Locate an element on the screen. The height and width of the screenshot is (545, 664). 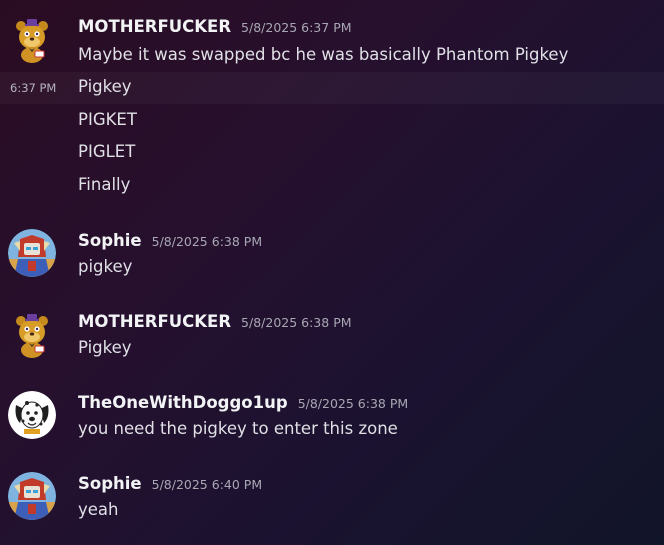
message-header: Sophie 5/8/2025 6:40 PM is located at coordinates (170, 485).